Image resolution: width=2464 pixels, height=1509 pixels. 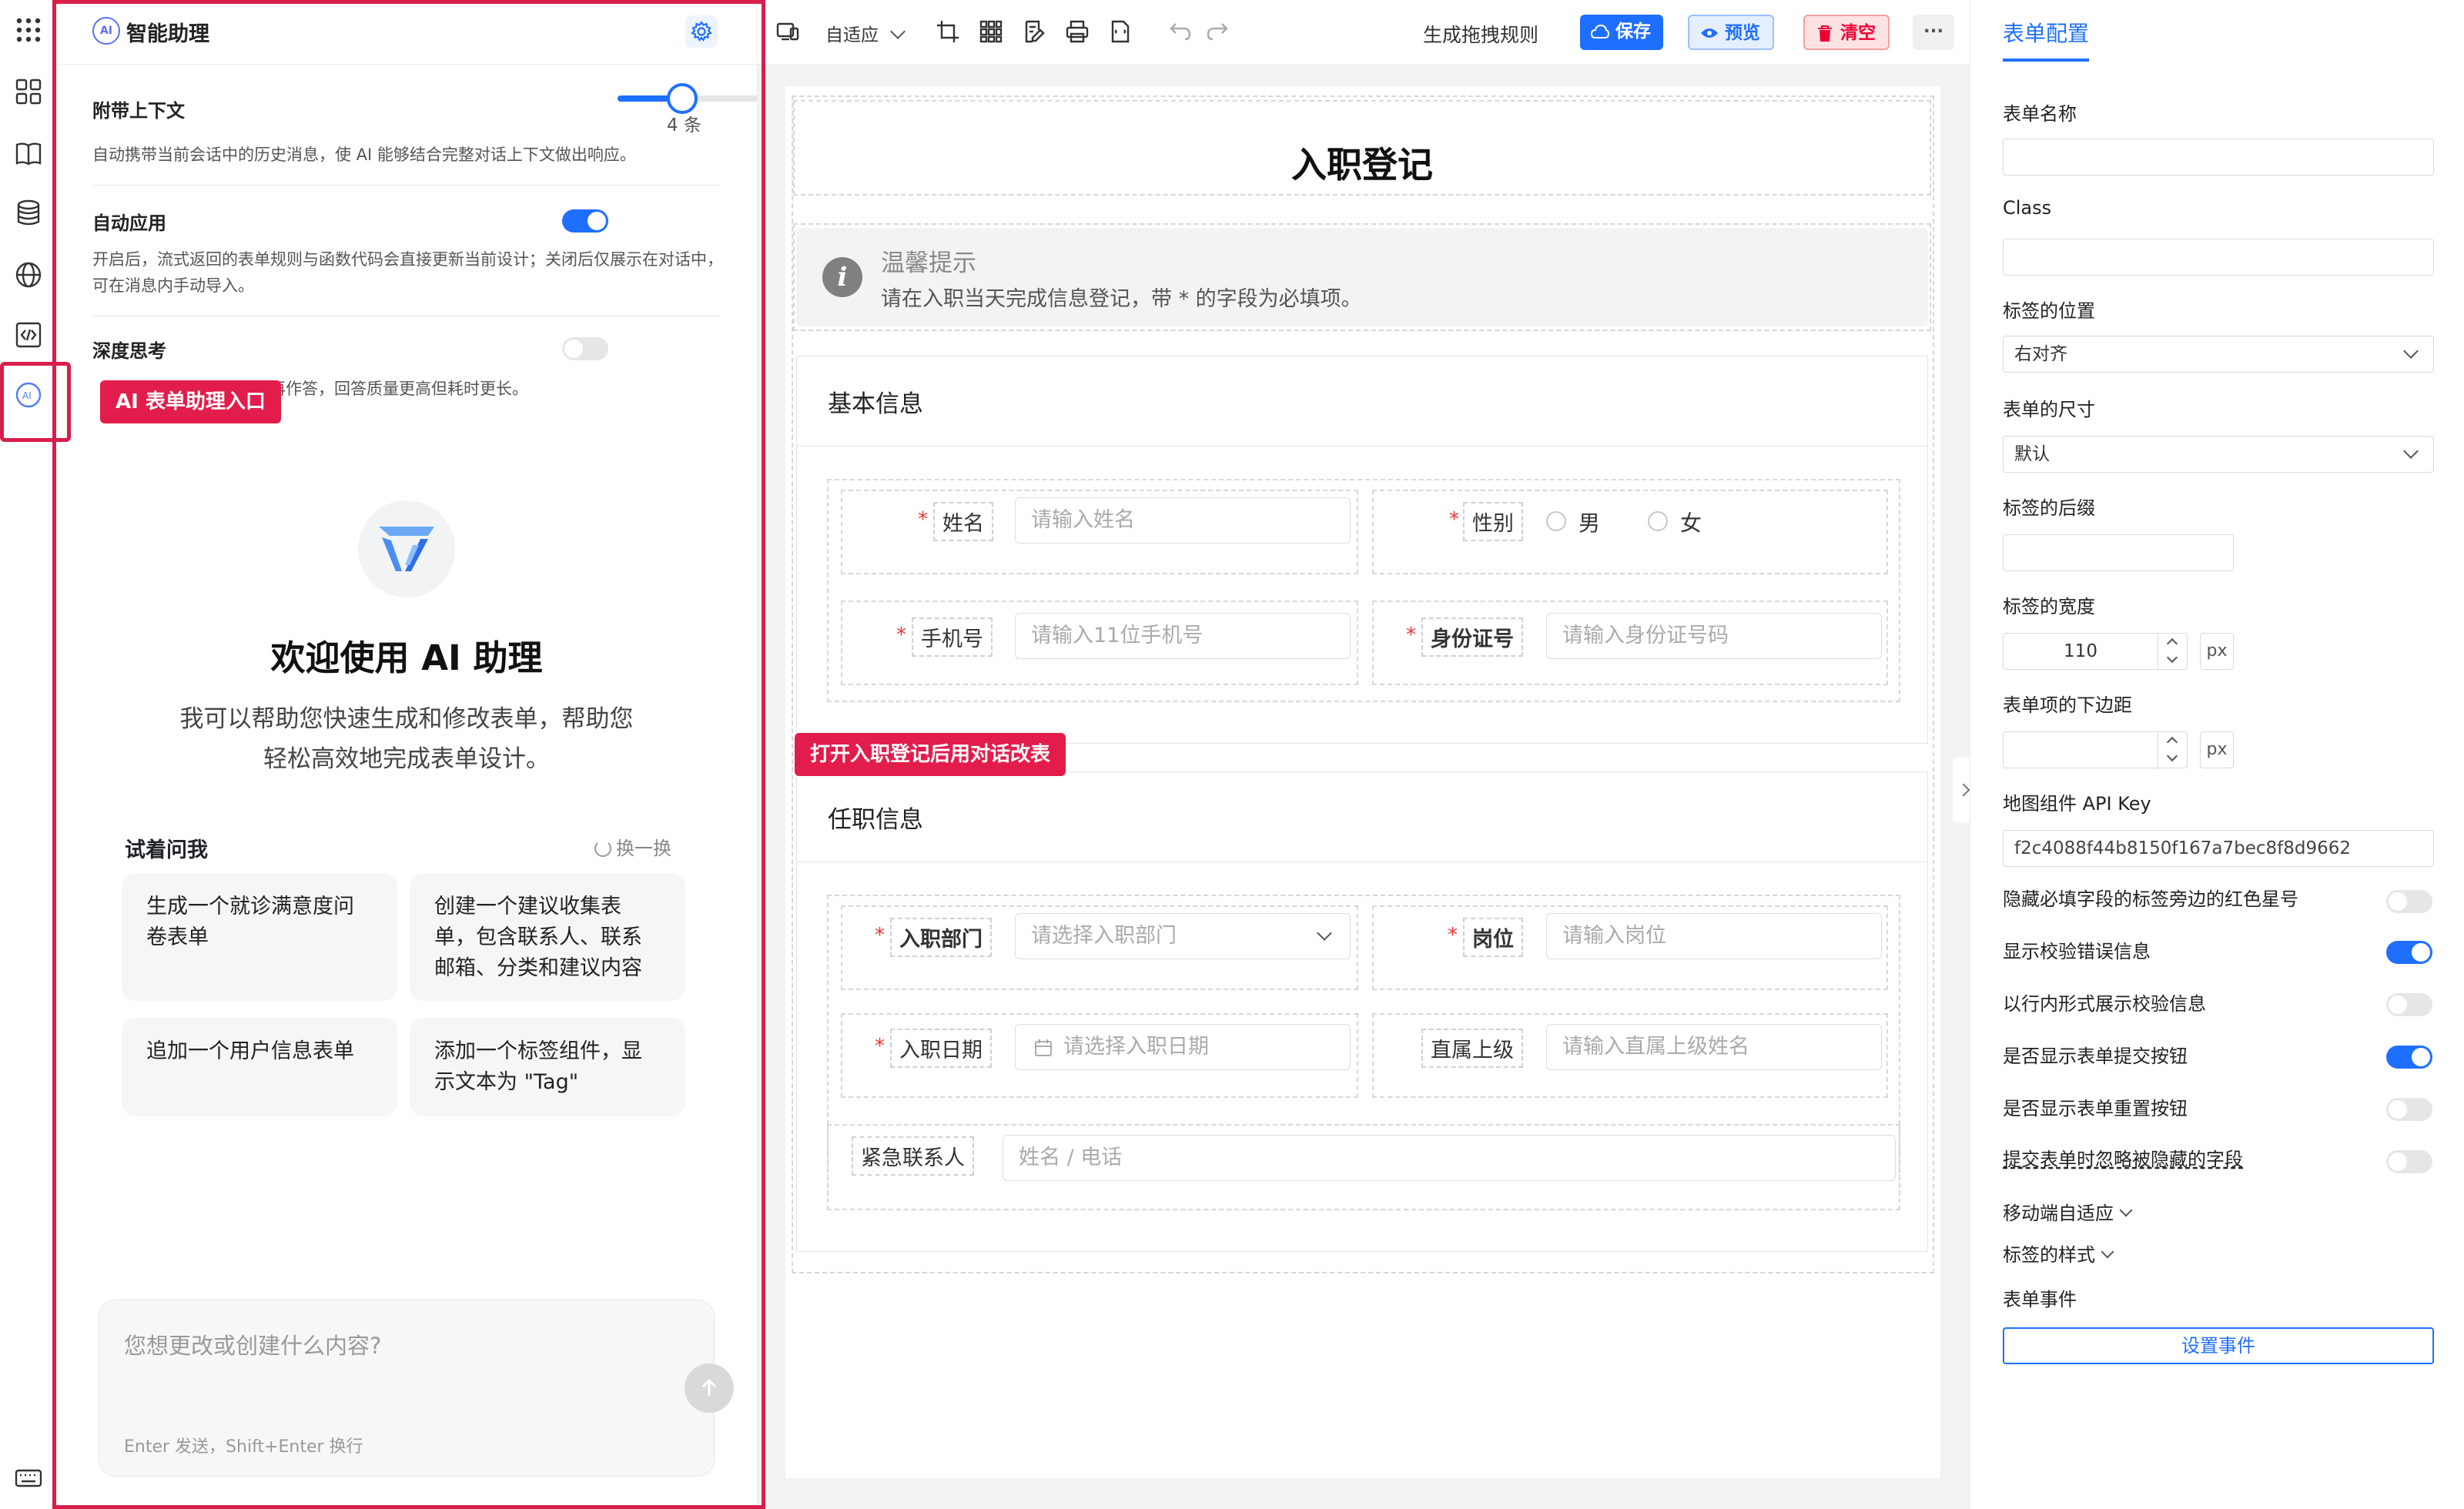 What do you see at coordinates (547, 937) in the screenshot?
I see `suggestion-card: 创建一个建议收集表单，包含联系人、联系邮箱、分类和建议内容` at bounding box center [547, 937].